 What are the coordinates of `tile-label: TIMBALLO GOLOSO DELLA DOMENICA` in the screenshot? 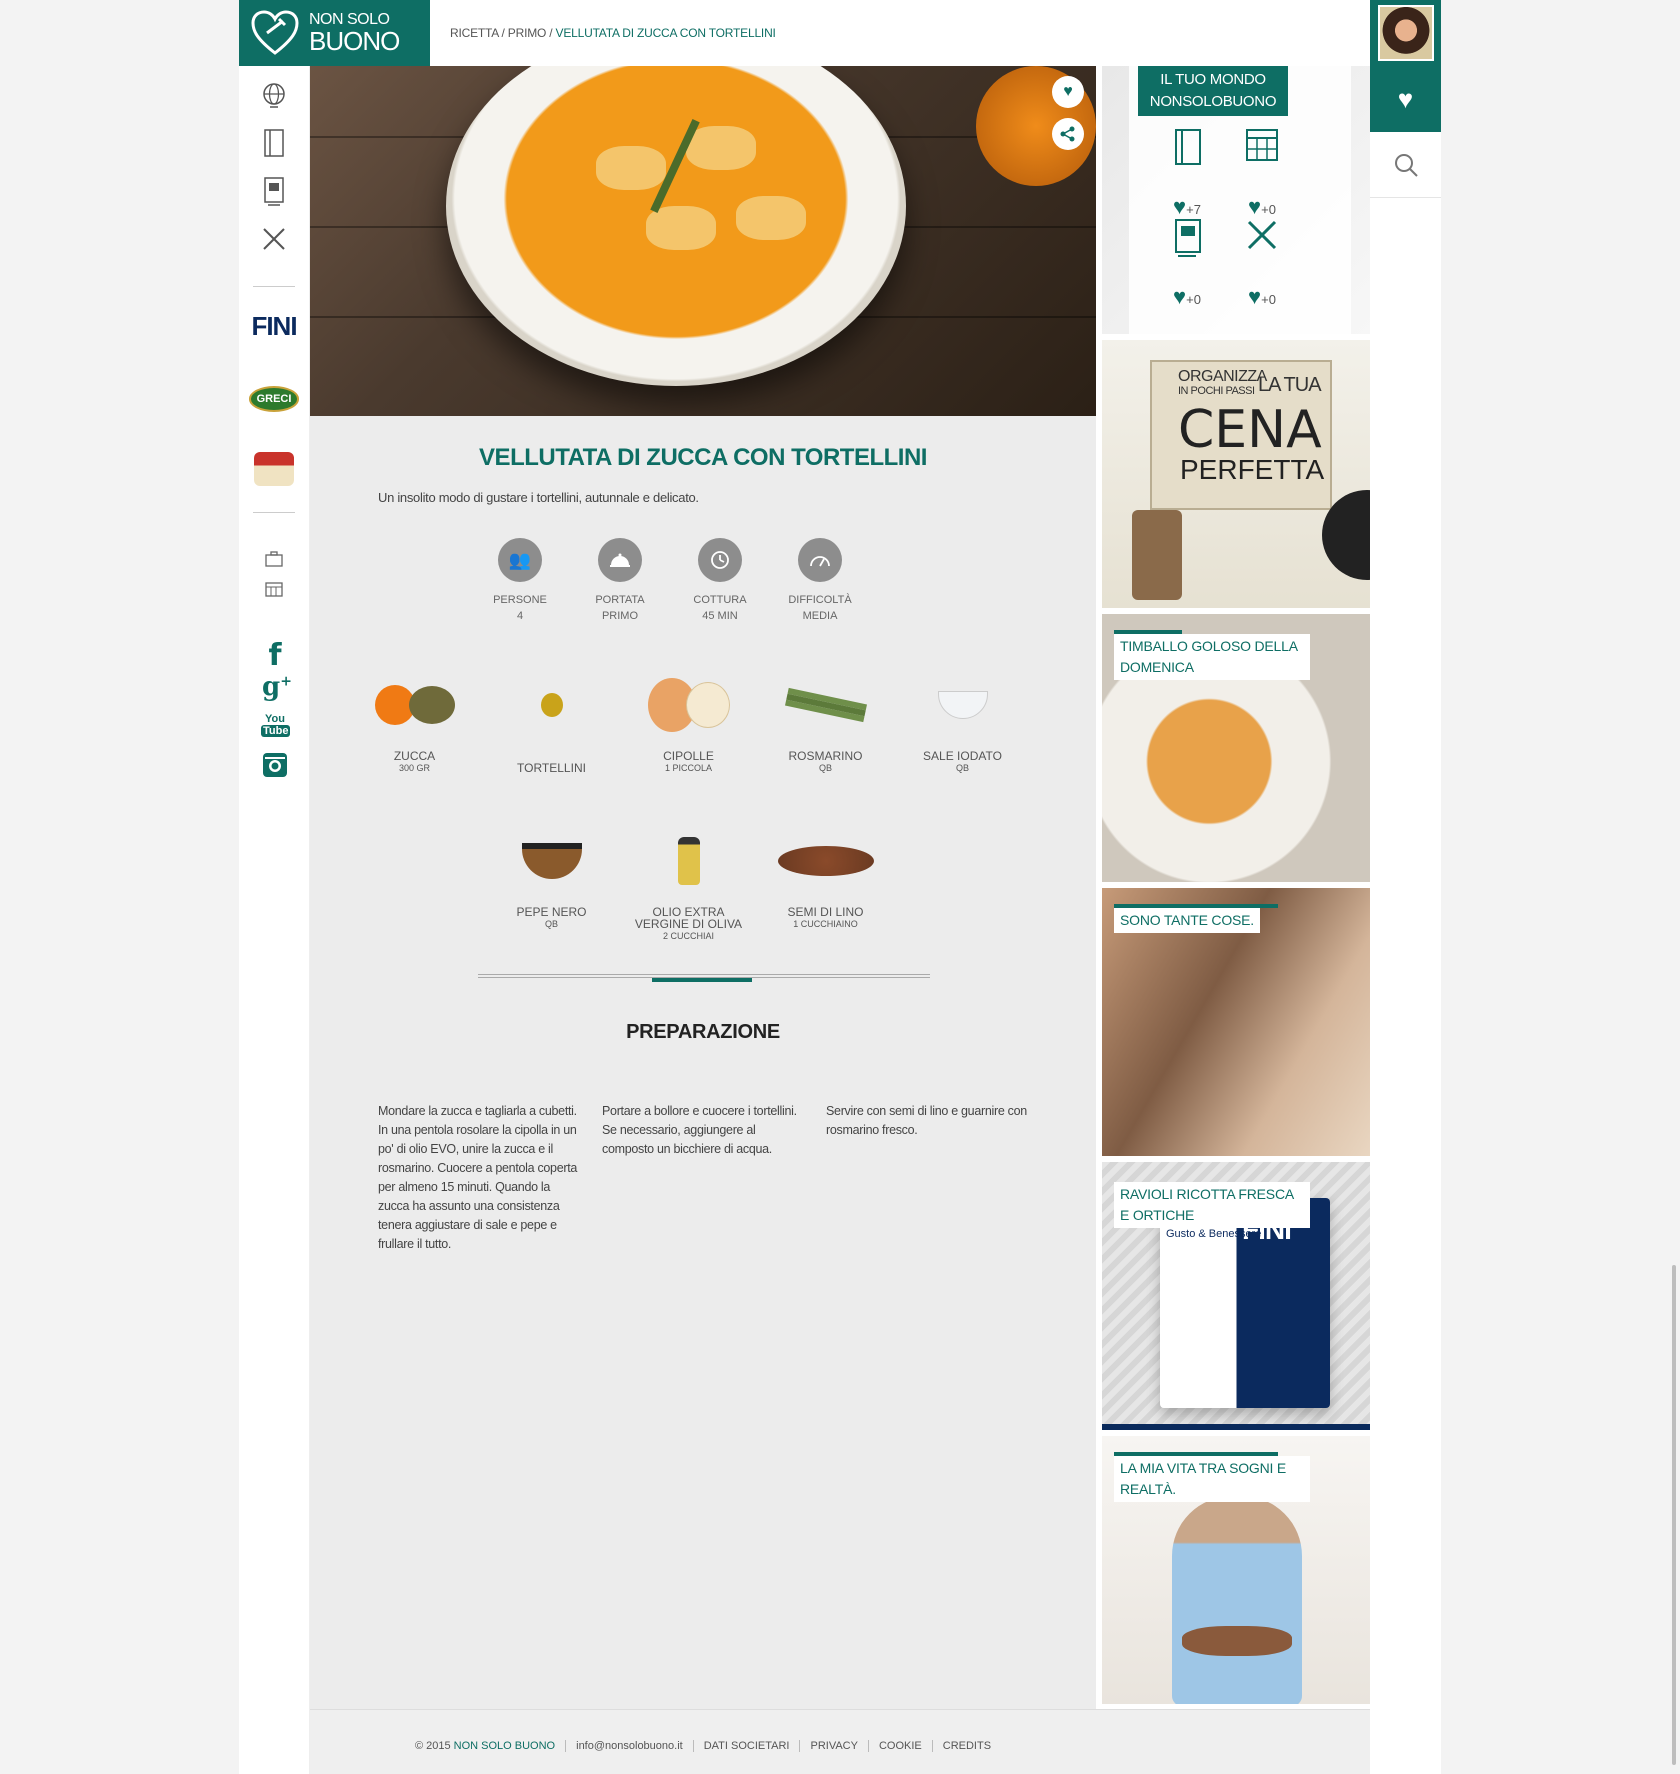 It's located at (1212, 657).